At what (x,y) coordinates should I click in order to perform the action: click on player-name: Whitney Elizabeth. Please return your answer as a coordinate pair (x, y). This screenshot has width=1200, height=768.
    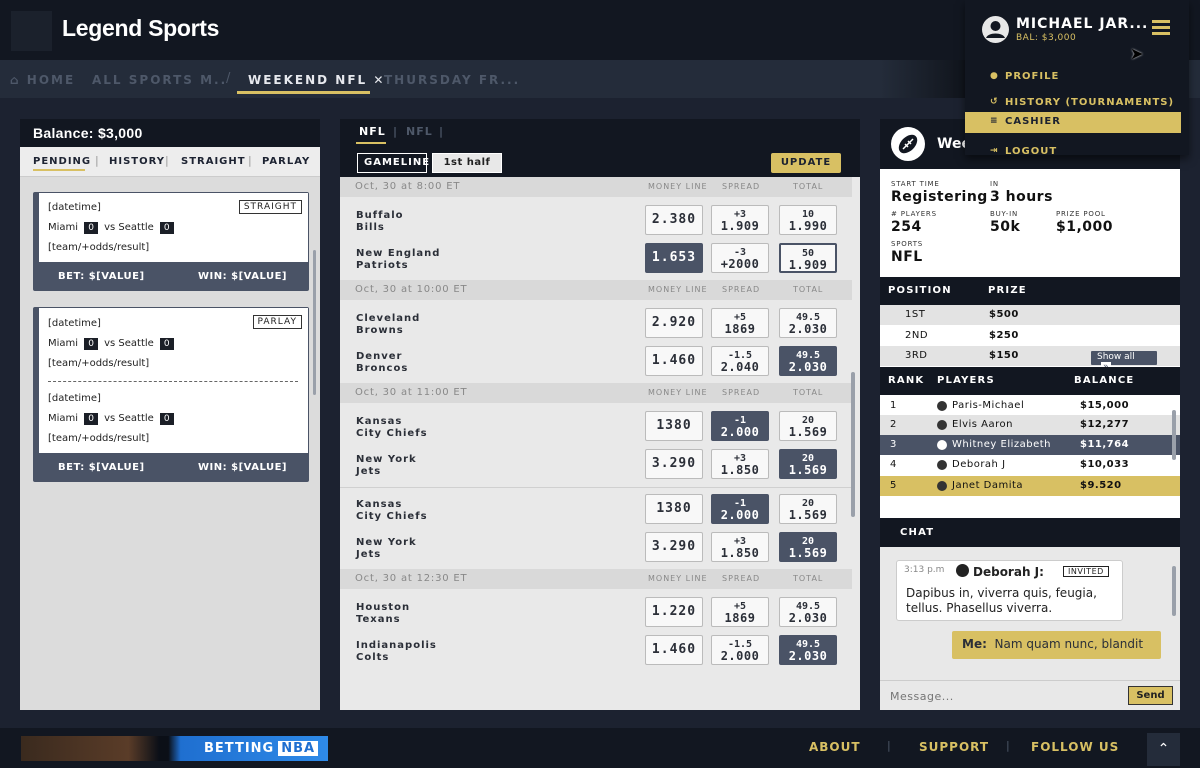
    Looking at the image, I should click on (1002, 444).